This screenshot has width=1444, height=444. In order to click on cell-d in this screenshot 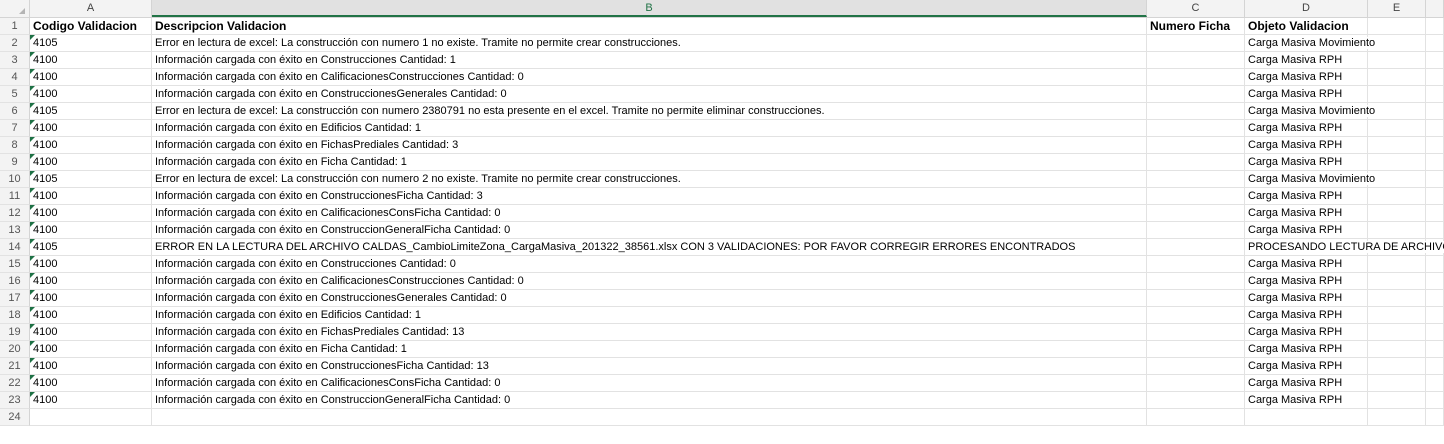, I will do `click(1306, 417)`.